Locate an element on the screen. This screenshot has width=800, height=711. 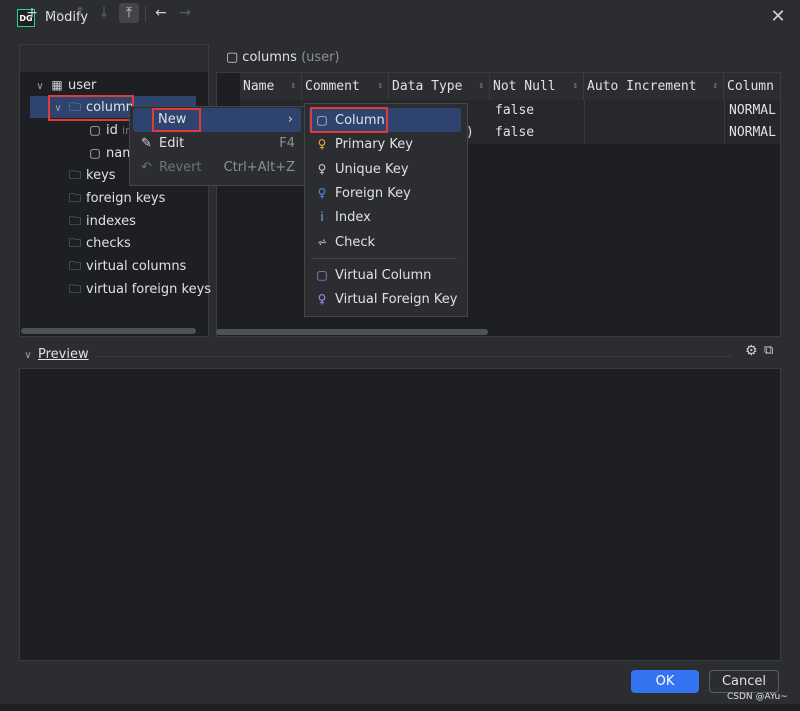
submenu-item-label: Unique Key is located at coordinates (372, 169).